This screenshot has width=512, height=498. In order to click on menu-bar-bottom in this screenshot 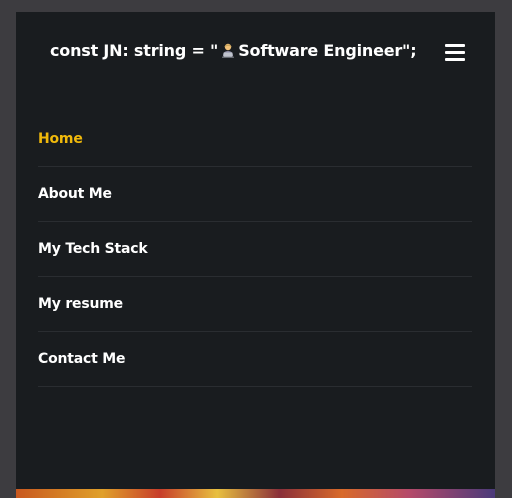, I will do `click(455, 59)`.